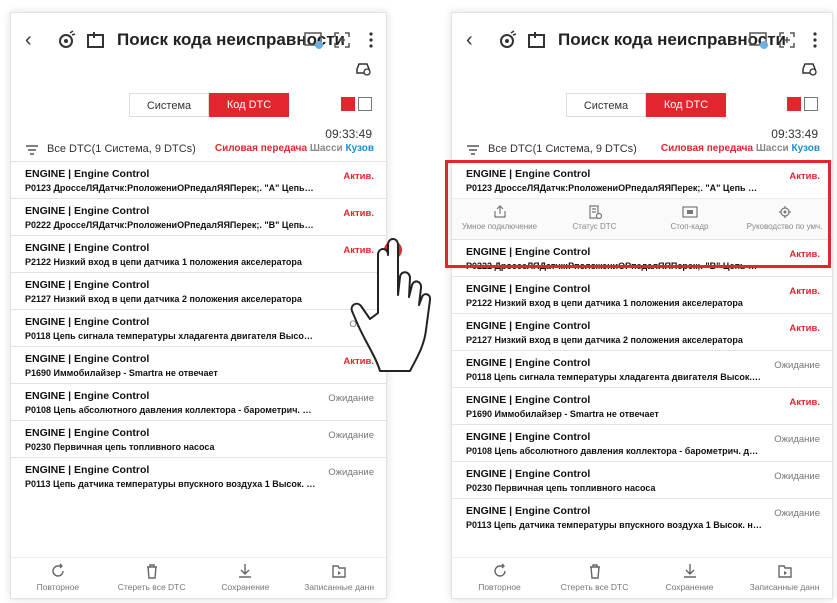 The height and width of the screenshot is (603, 837). I want to click on recorded-label: Записанные данн, so click(784, 587).